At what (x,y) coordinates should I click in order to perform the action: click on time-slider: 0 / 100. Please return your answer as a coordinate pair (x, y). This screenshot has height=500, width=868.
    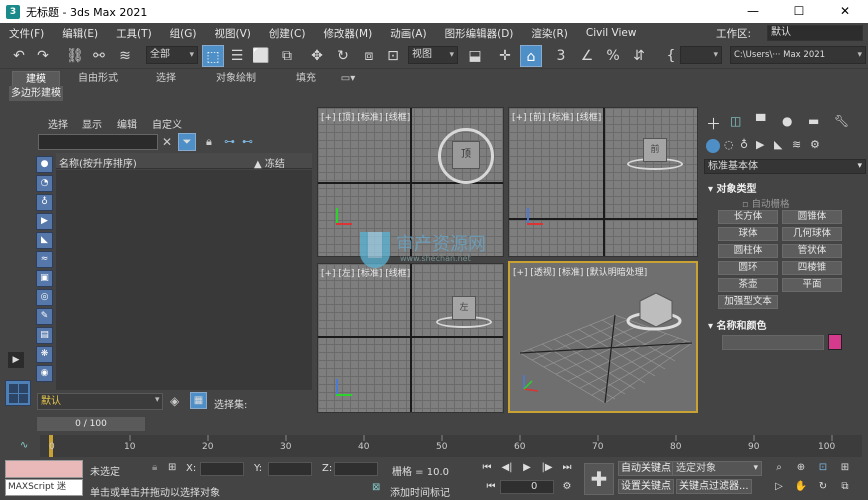
    Looking at the image, I should click on (91, 424).